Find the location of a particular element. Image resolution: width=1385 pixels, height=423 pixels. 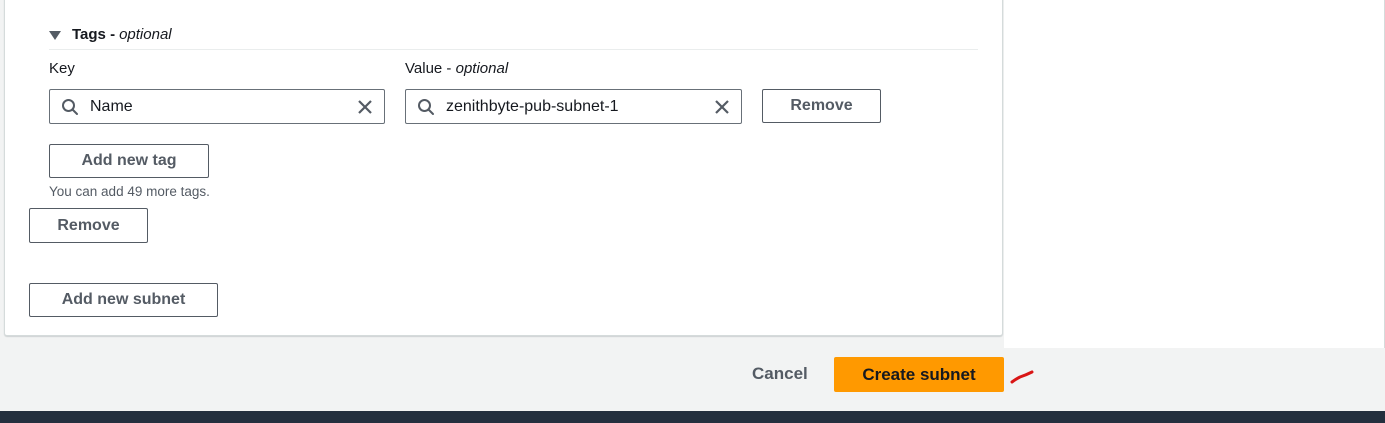

tag-value-input: zenithbyte-pub-subnet-1 is located at coordinates (573, 106).